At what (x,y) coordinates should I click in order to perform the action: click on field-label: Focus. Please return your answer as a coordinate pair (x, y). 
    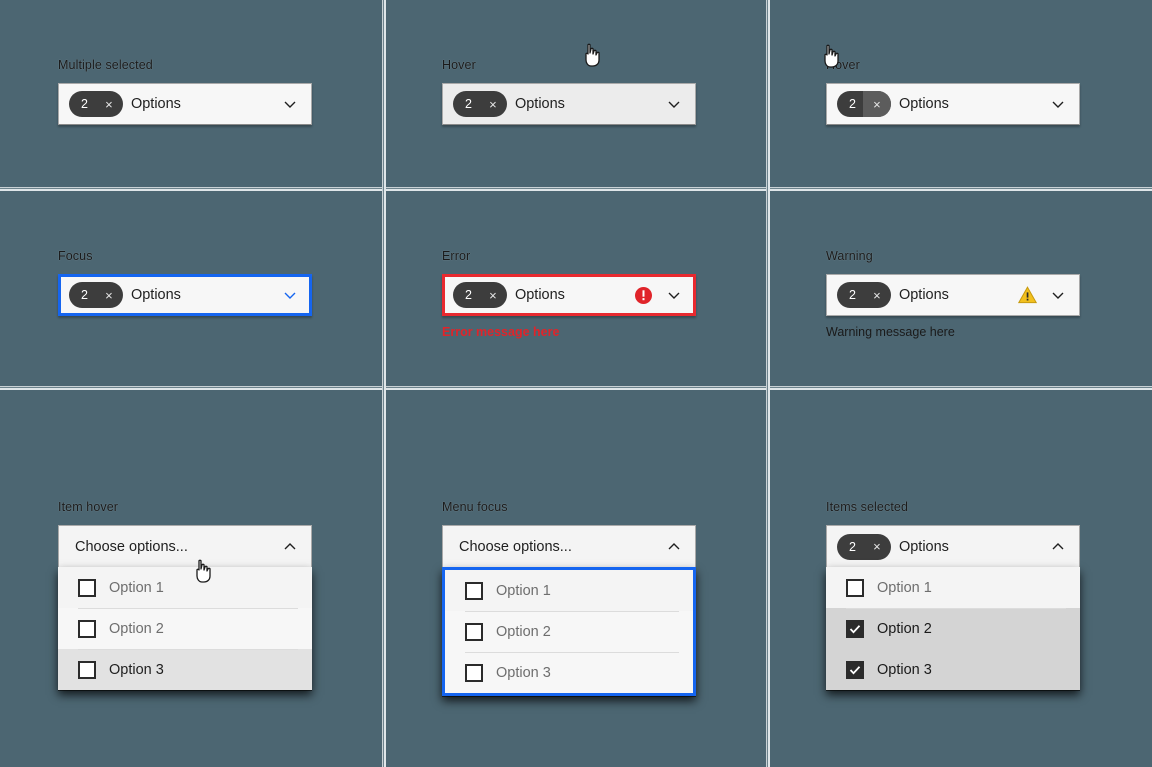
    Looking at the image, I should click on (75, 256).